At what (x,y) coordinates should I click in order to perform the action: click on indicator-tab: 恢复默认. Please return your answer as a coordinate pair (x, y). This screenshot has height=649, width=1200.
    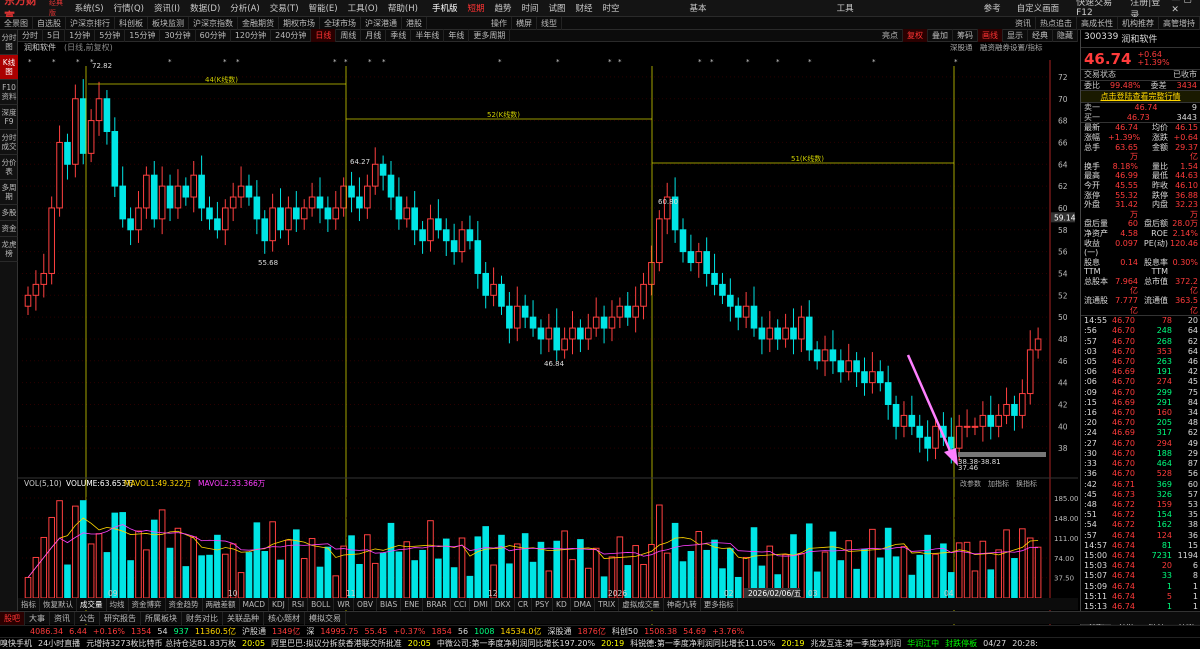
    Looking at the image, I should click on (58, 604).